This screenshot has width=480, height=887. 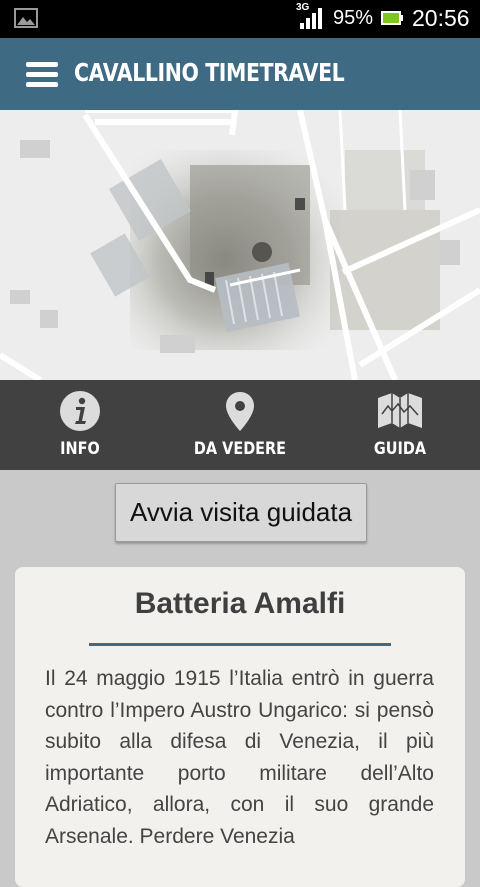 What do you see at coordinates (353, 18) in the screenshot?
I see `battery-percent: 95%` at bounding box center [353, 18].